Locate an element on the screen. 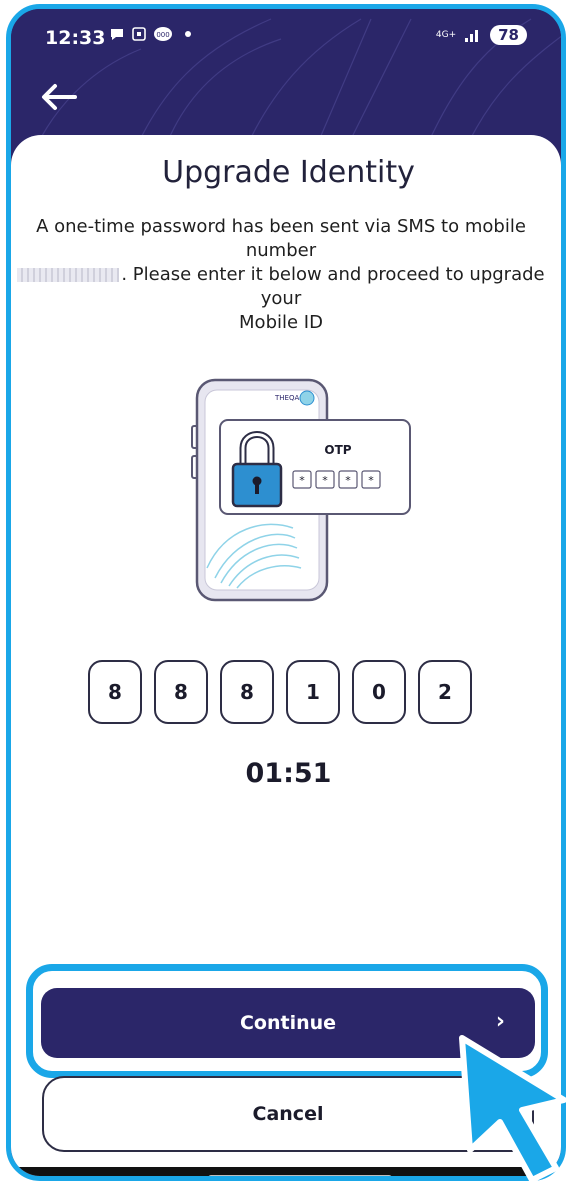 The image size is (577, 1183). status-right: 4G+ 78 is located at coordinates (481, 35).